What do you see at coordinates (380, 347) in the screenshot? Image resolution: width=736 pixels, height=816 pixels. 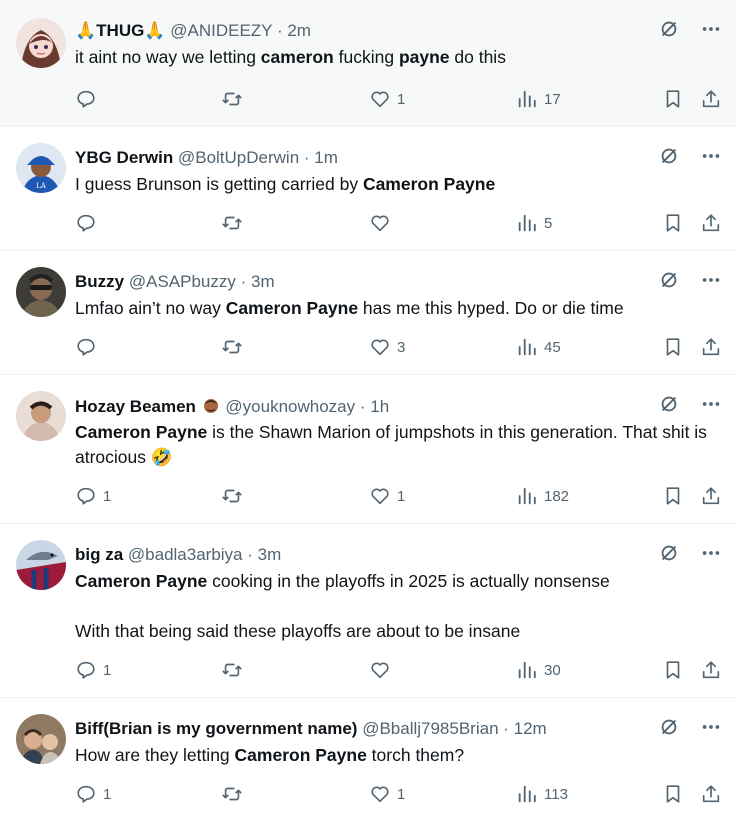 I see `heart-icon` at bounding box center [380, 347].